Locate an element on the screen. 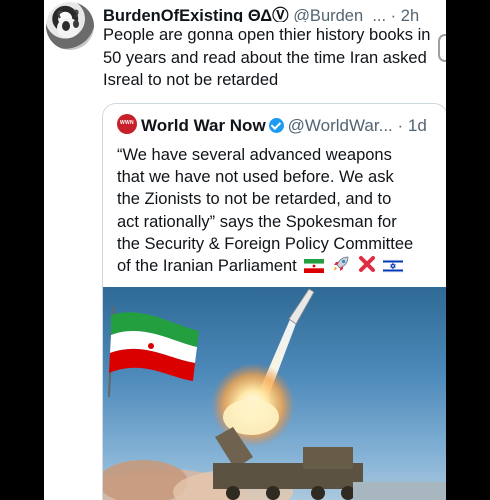 This screenshot has width=490, height=500. user-avatar is located at coordinates (70, 26).